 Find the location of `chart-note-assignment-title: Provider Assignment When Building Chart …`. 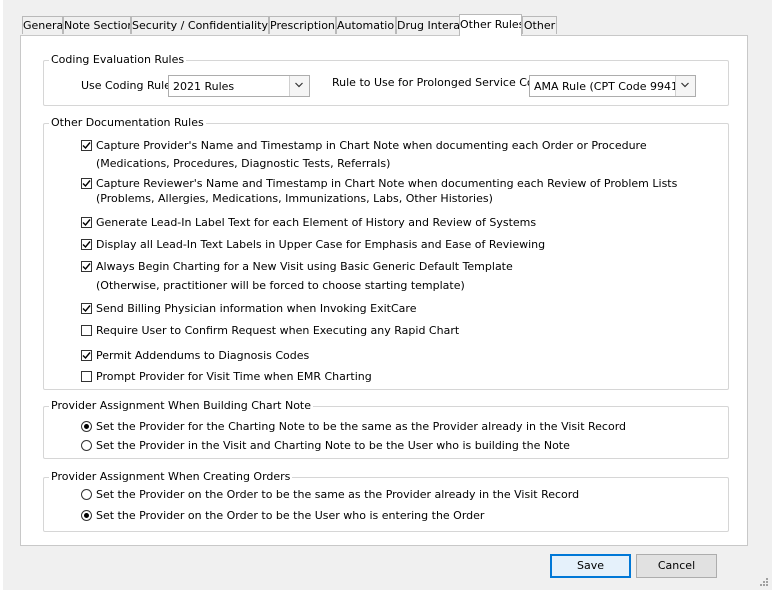

chart-note-assignment-title: Provider Assignment When Building Chart … is located at coordinates (181, 405).